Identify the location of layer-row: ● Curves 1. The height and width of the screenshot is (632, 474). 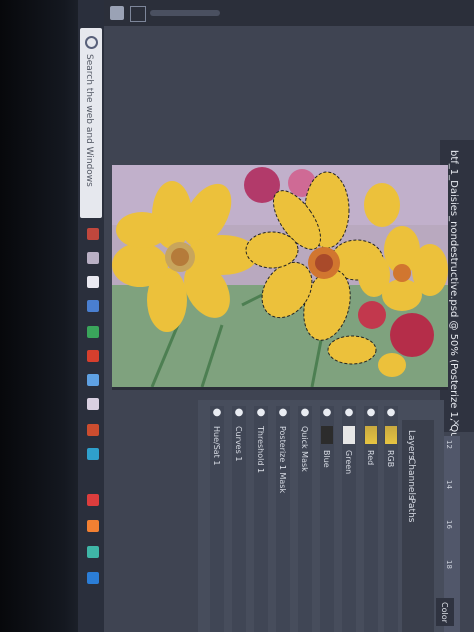
(239, 519).